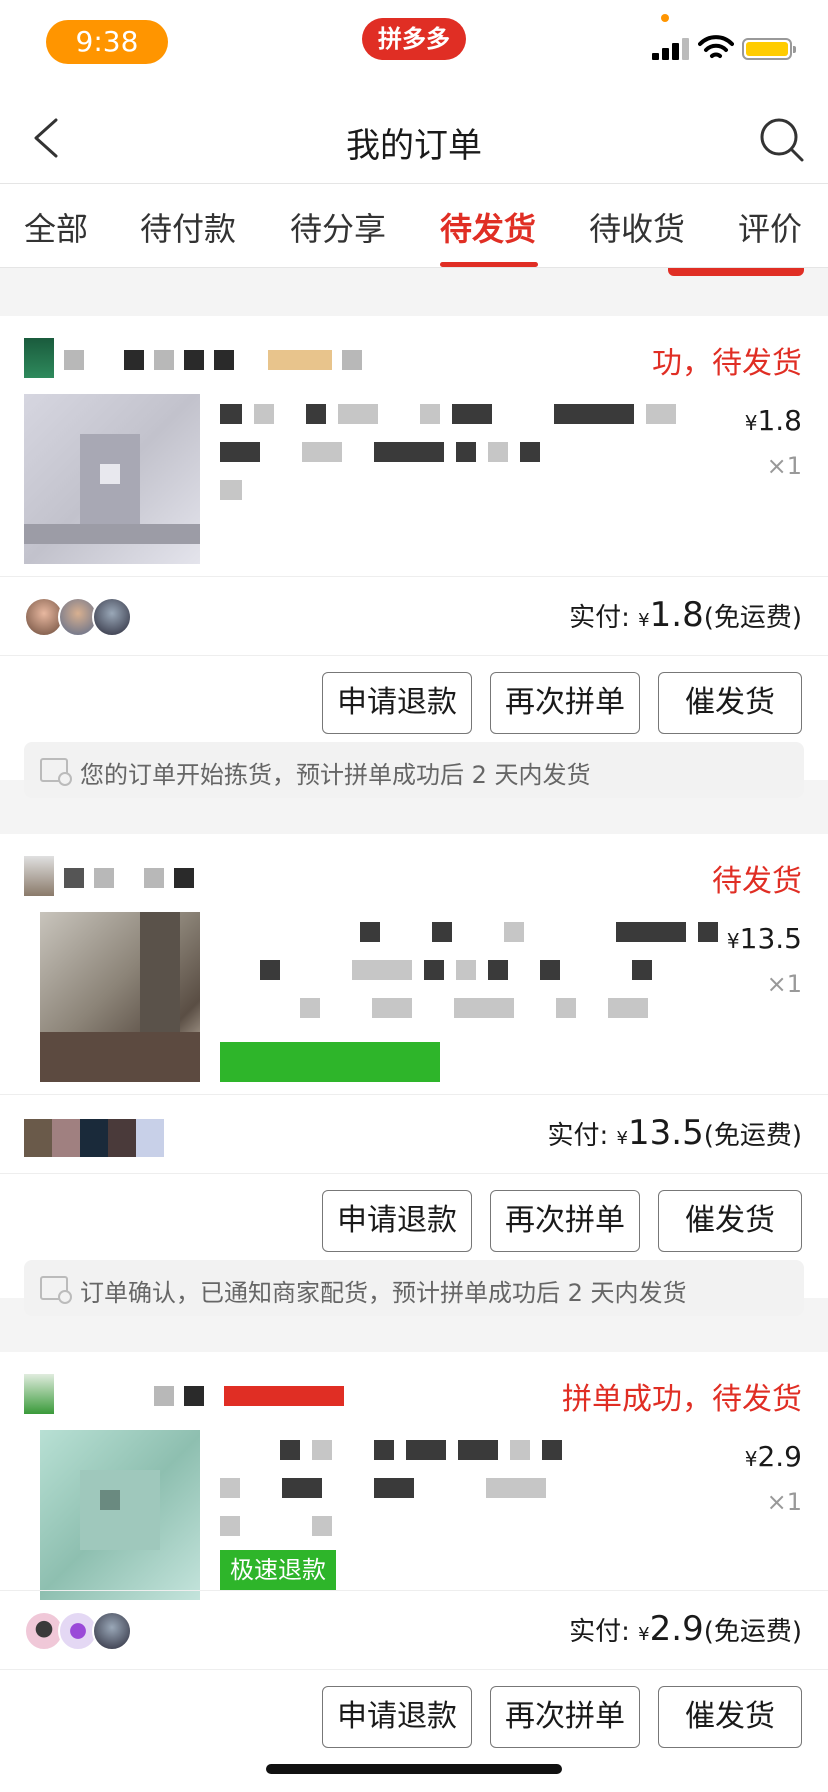  What do you see at coordinates (637, 227) in the screenshot?
I see `tab-pending-receipt: 待收货` at bounding box center [637, 227].